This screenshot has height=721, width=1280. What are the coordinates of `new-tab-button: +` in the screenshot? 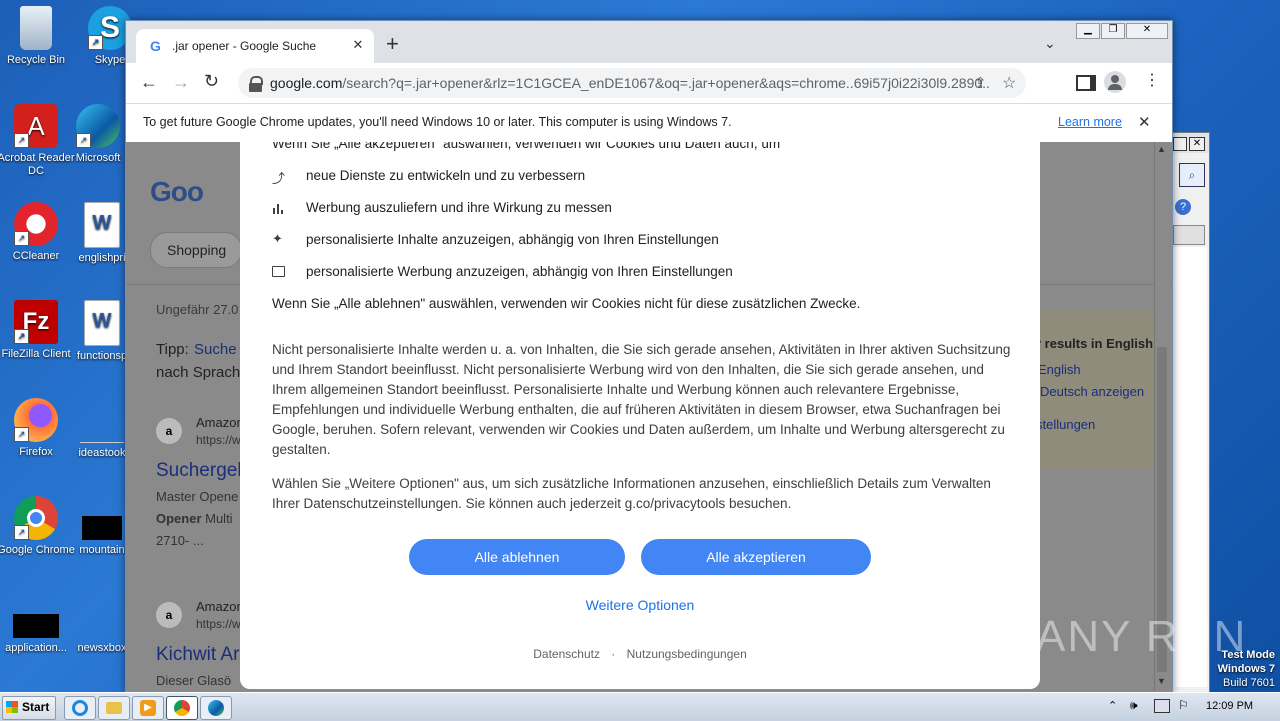 It's located at (392, 44).